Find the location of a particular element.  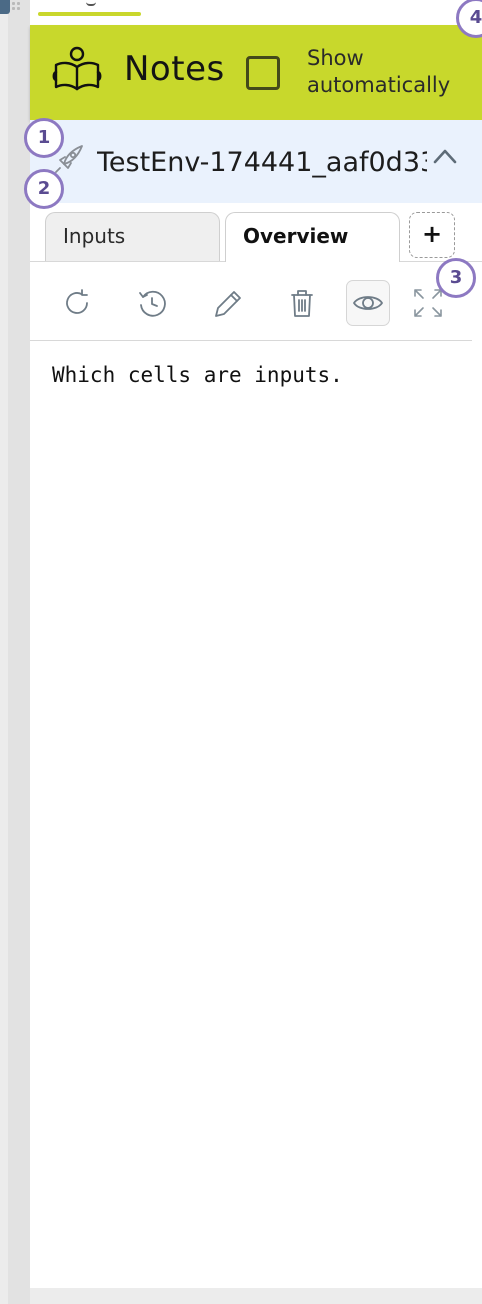

trash-icon is located at coordinates (302, 303).